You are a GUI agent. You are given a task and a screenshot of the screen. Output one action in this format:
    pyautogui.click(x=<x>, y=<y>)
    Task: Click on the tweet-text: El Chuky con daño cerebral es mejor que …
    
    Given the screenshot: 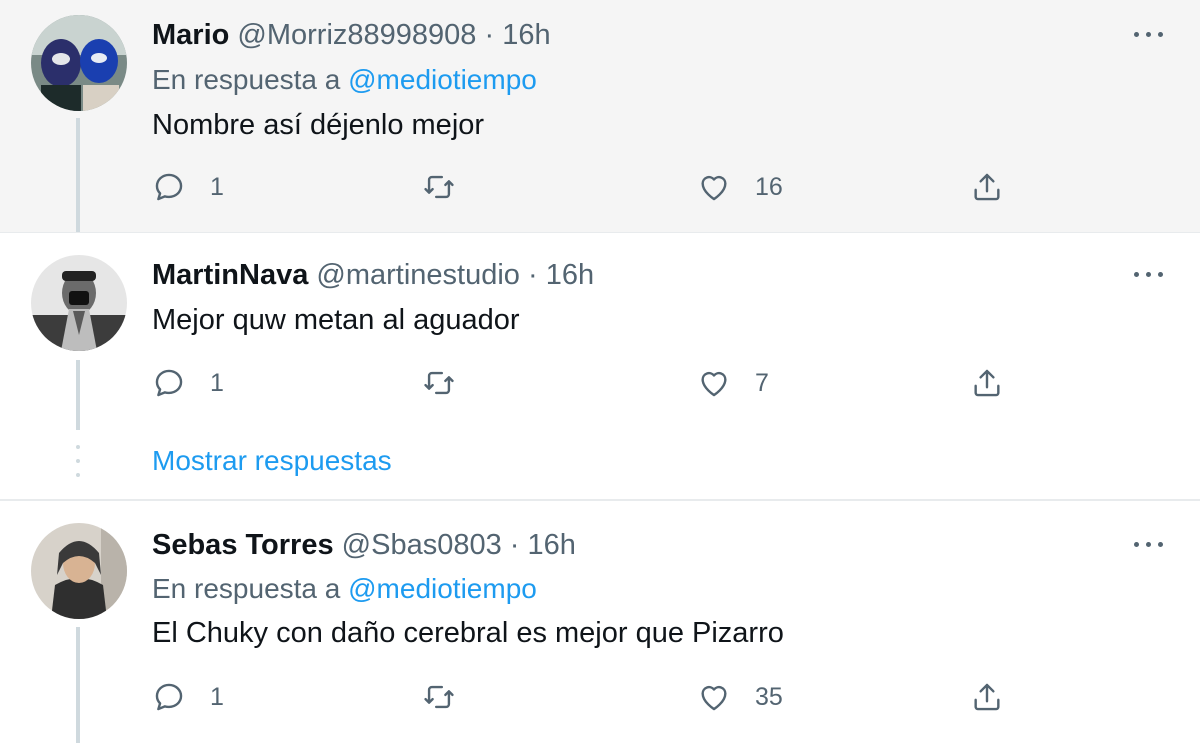 What is the action you would take?
    pyautogui.click(x=468, y=633)
    